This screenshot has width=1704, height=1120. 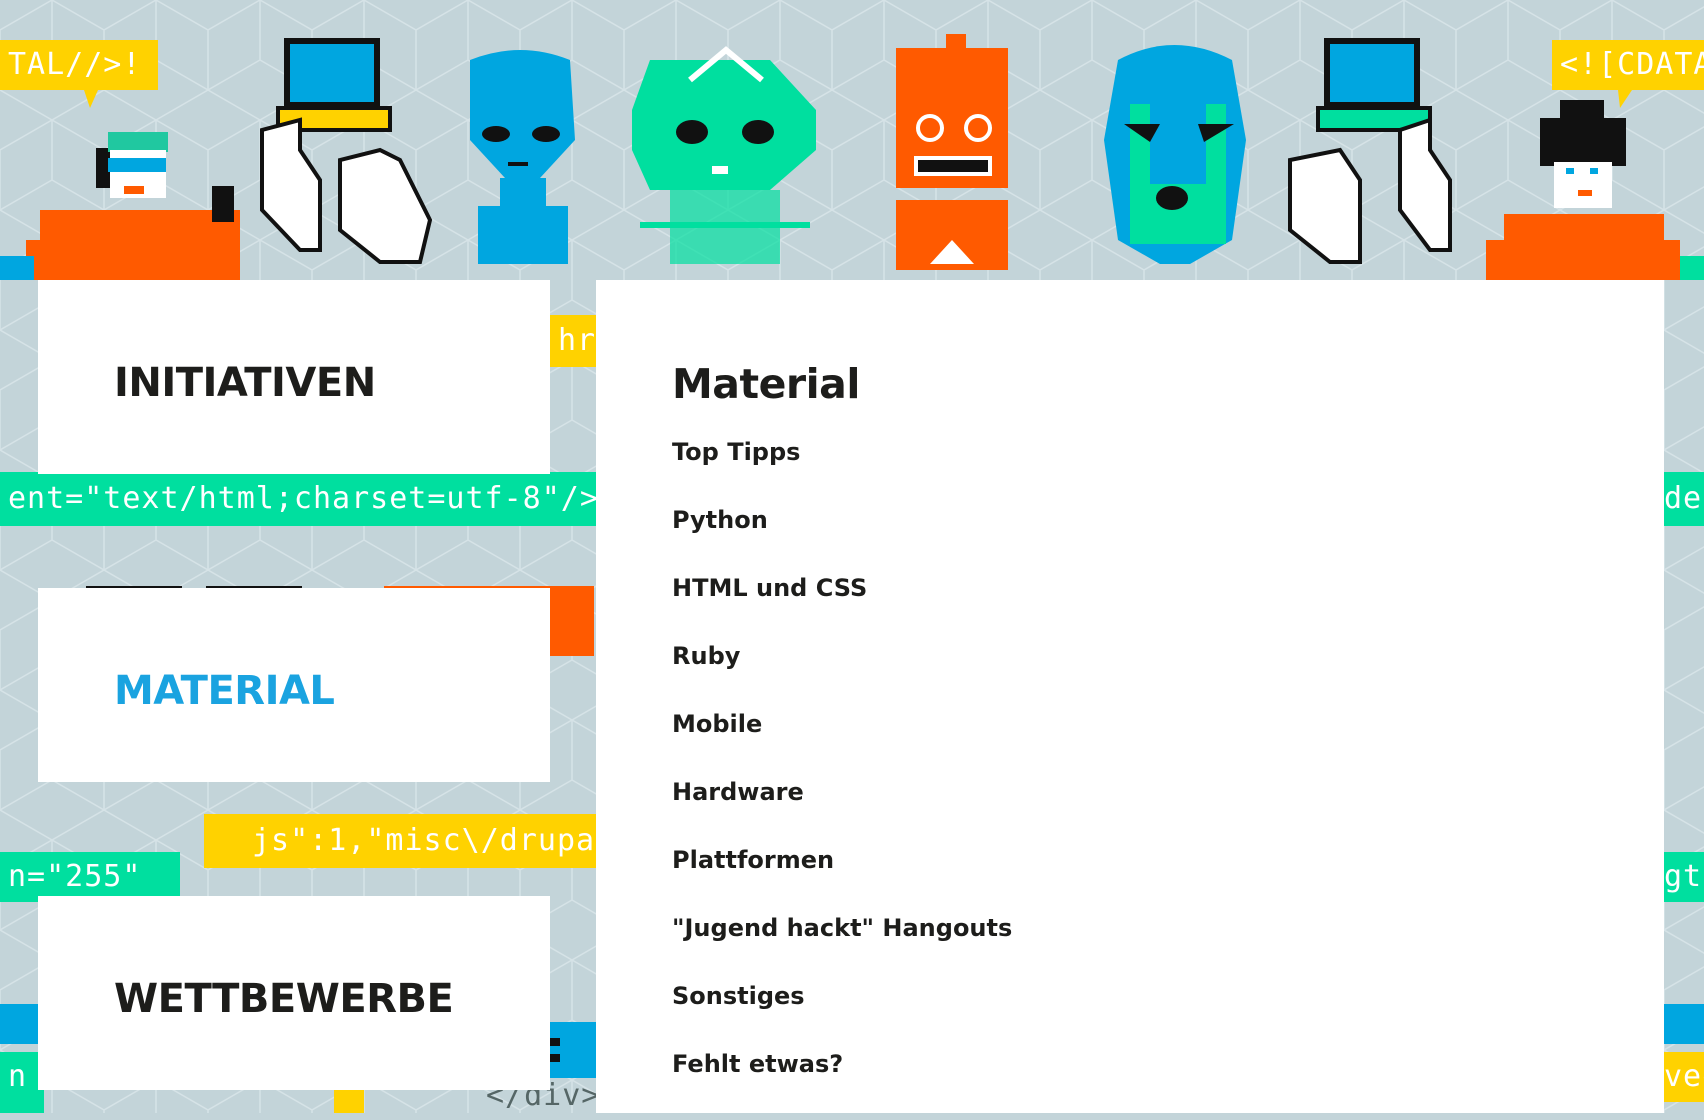 I want to click on nav-label-initiativen: INITIATIVEN, so click(x=245, y=383).